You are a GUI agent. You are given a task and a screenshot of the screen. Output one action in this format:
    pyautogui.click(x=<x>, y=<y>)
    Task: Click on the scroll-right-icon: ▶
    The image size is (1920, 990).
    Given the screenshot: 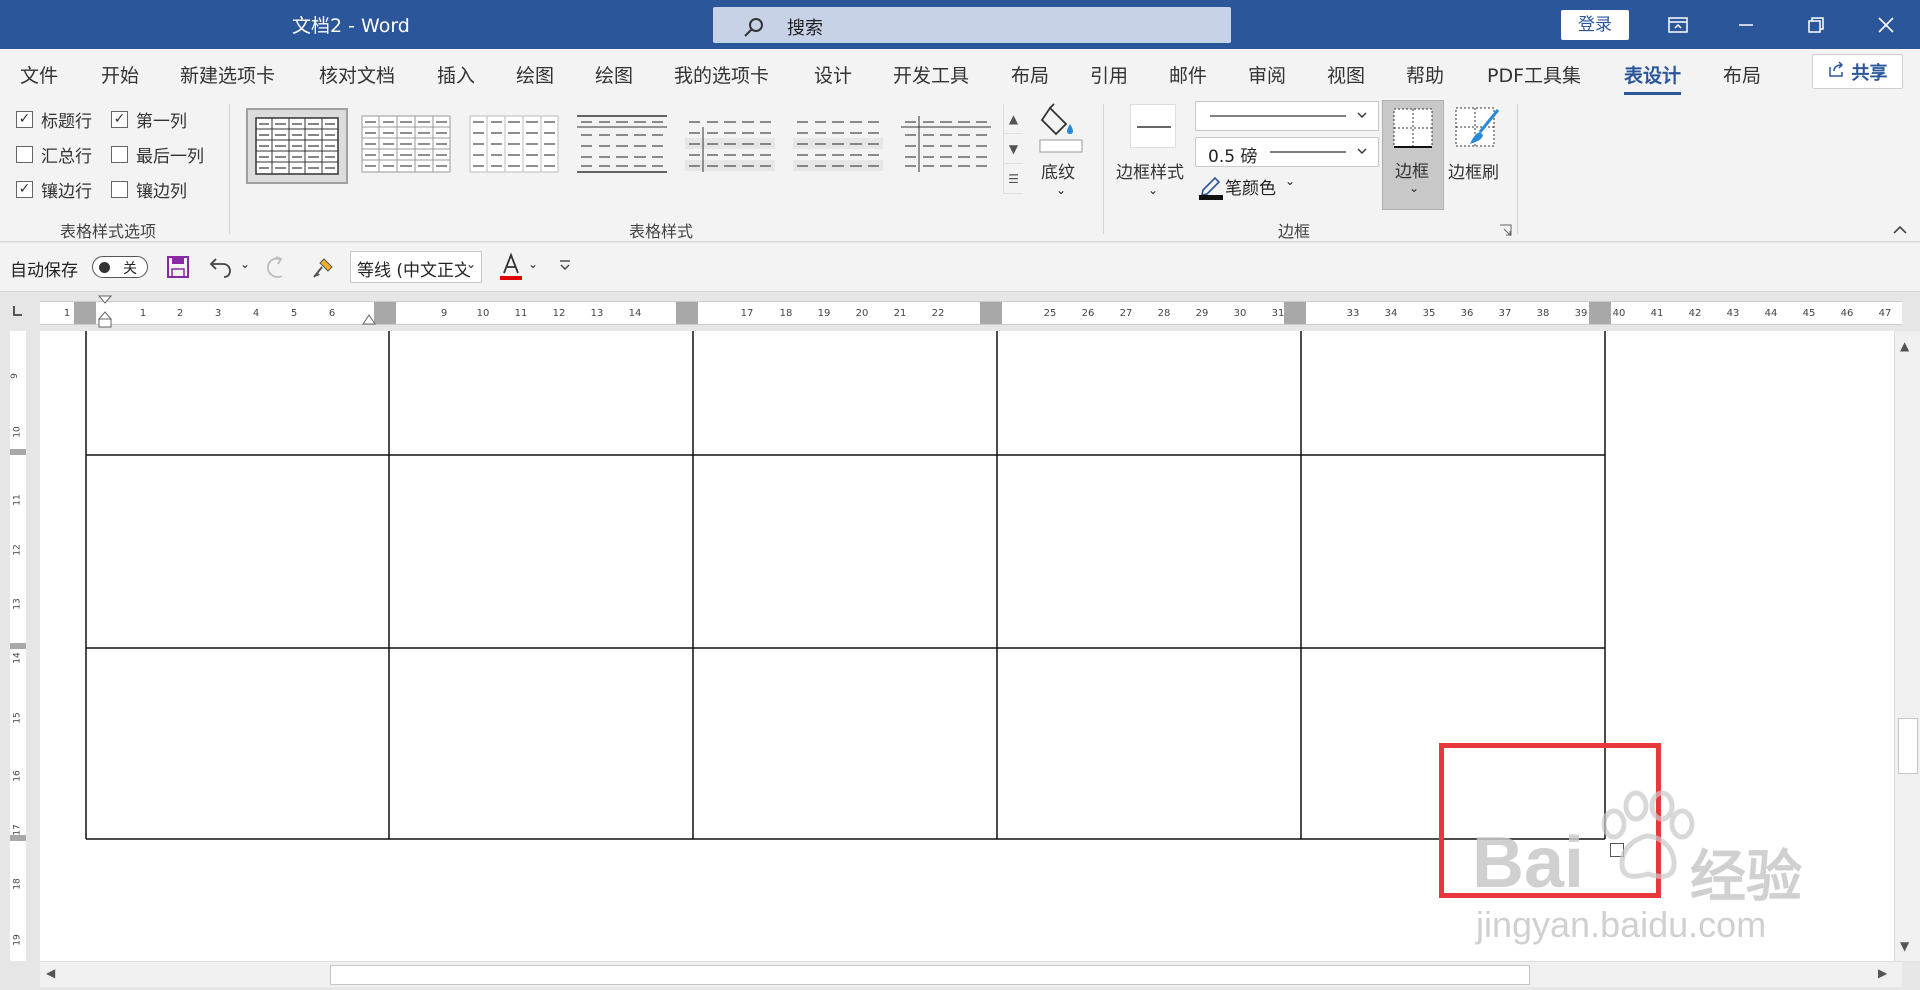 What is the action you would take?
    pyautogui.click(x=1882, y=973)
    